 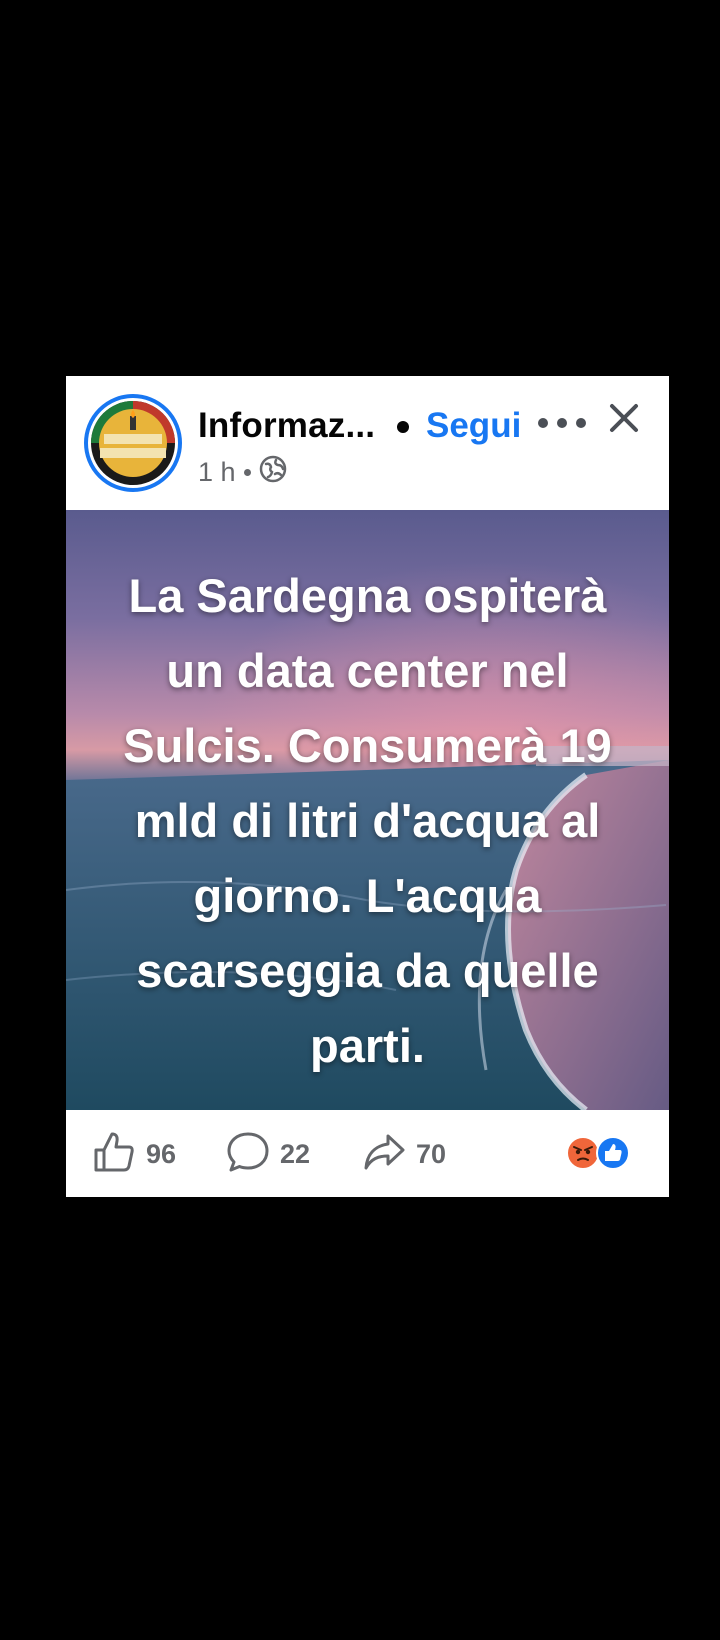 I want to click on comment-icon, so click(x=248, y=1154).